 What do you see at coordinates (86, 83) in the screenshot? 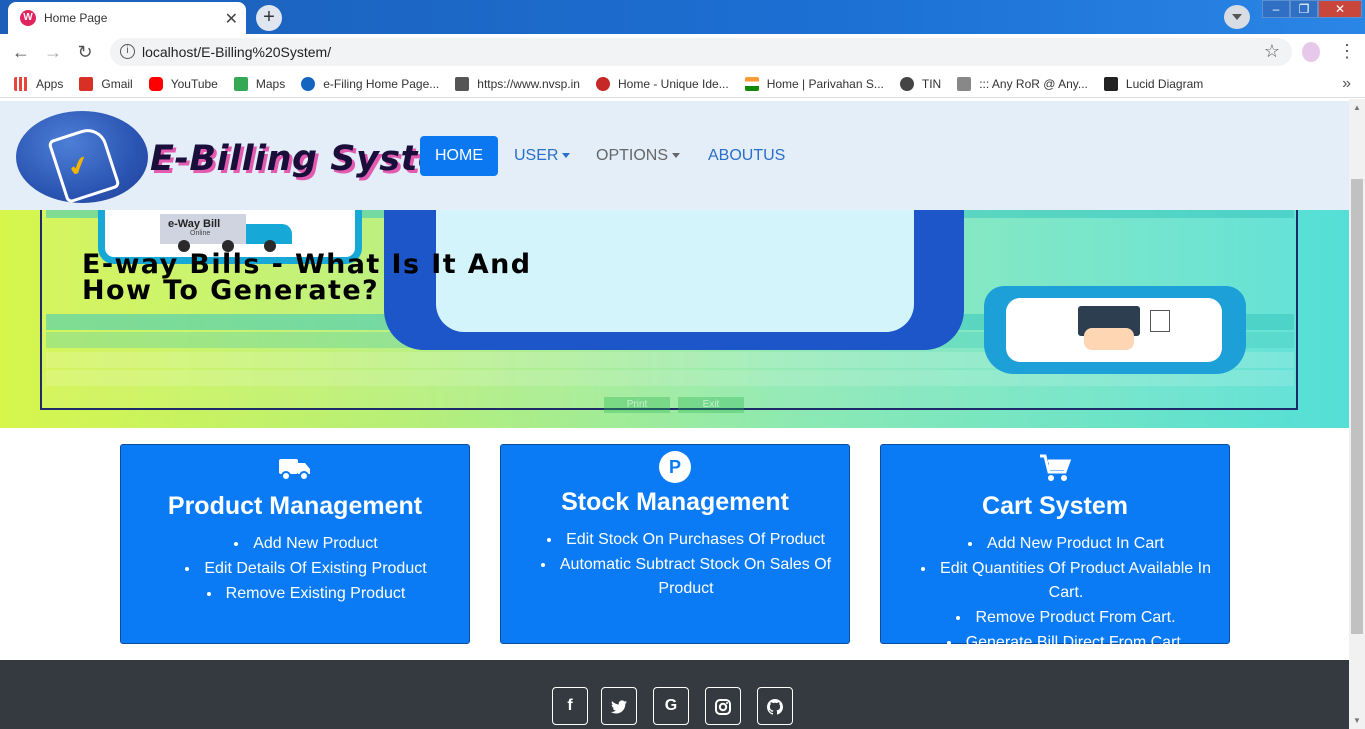
I see `gmail-icon` at bounding box center [86, 83].